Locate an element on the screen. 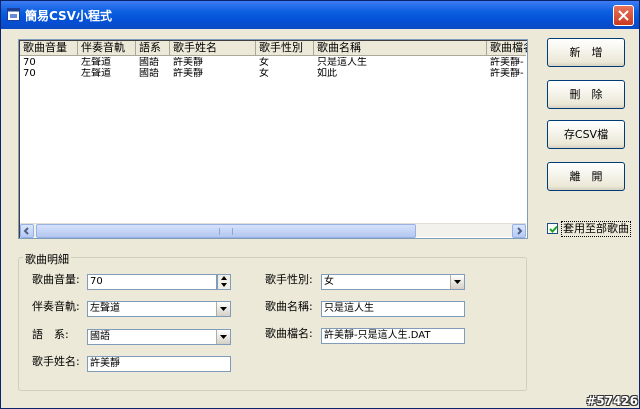 Image resolution: width=640 pixels, height=409 pixels. watermark: #57426 is located at coordinates (612, 401).